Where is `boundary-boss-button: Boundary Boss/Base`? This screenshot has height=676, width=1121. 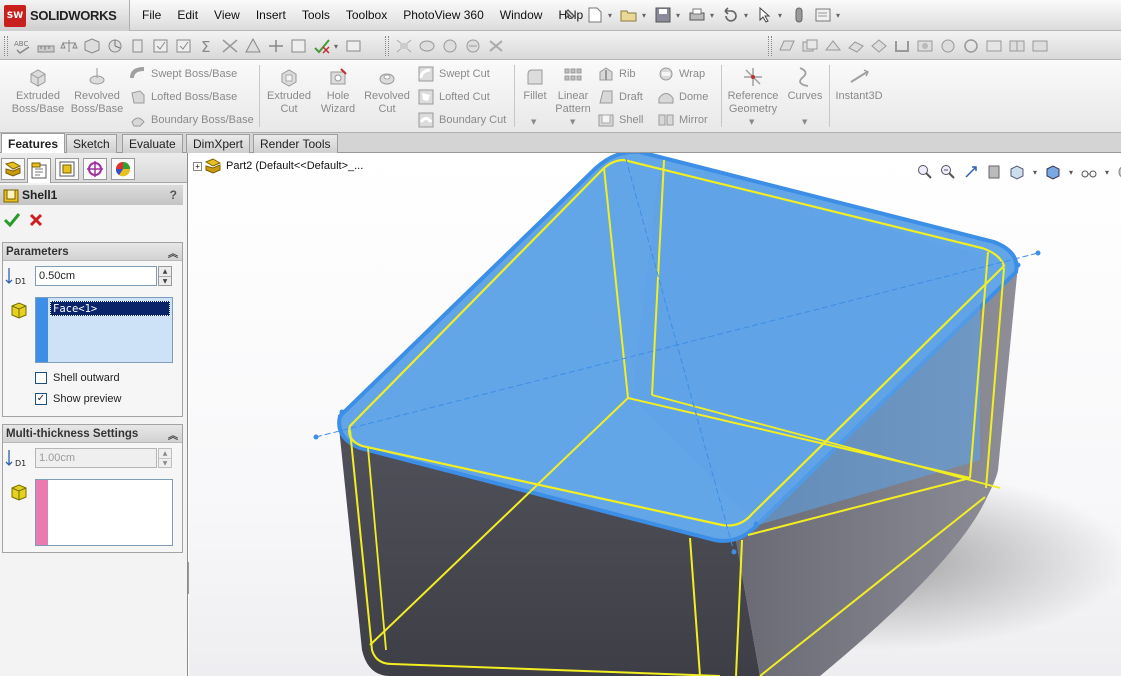
boundary-boss-button: Boundary Boss/Base is located at coordinates (192, 120).